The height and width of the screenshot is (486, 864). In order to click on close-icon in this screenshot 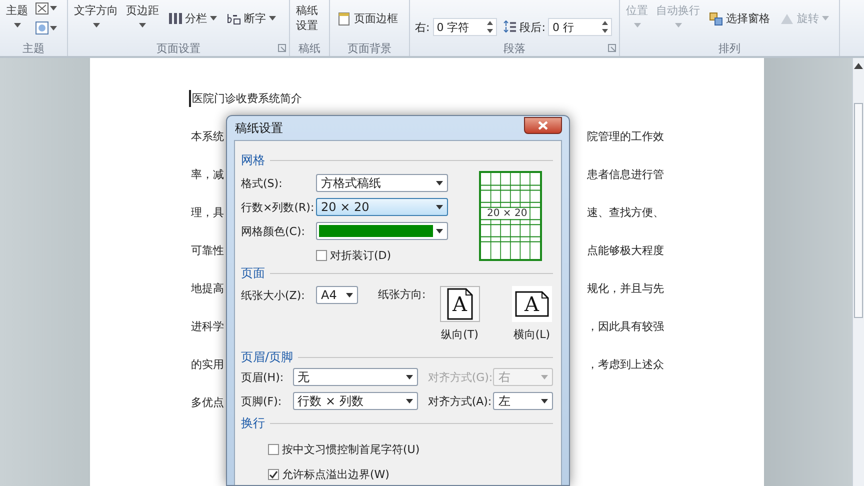, I will do `click(543, 125)`.